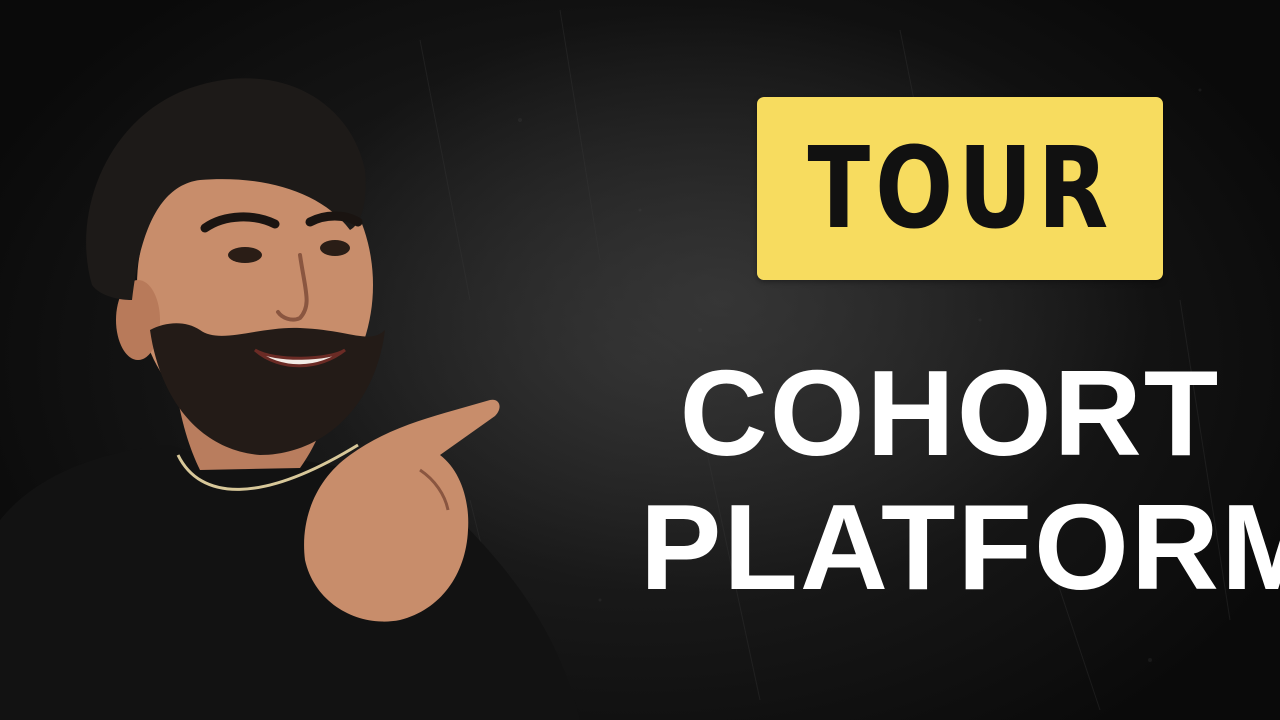 The height and width of the screenshot is (720, 1280). I want to click on tour-badge: TOUR, so click(960, 188).